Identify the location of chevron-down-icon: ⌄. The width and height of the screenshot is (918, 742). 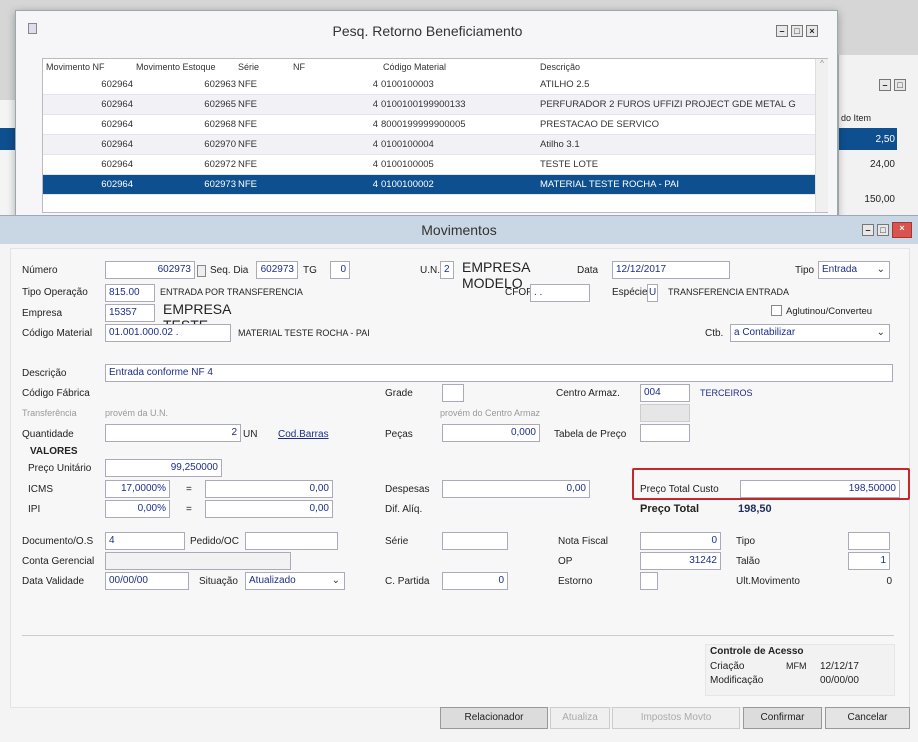
(880, 332).